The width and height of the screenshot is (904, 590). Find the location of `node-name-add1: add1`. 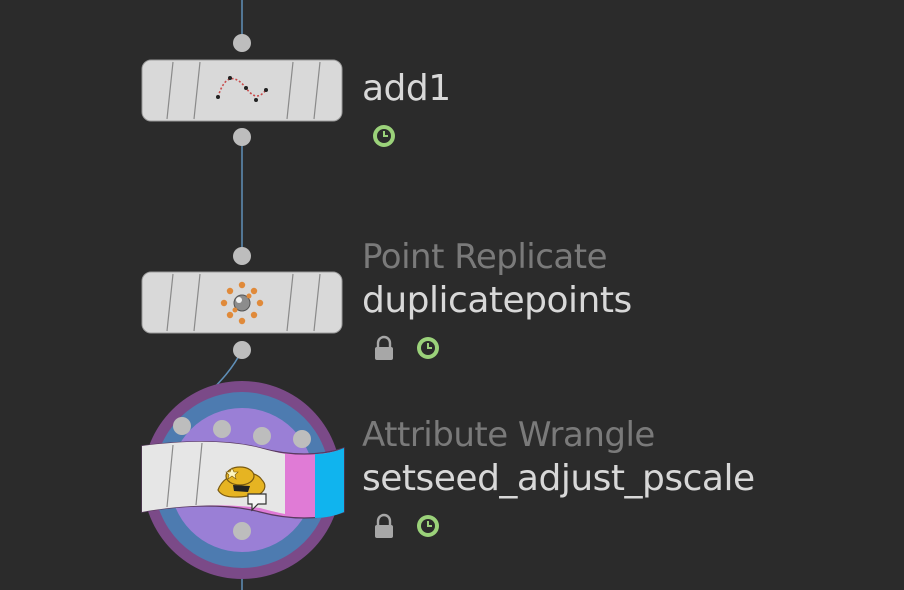

node-name-add1: add1 is located at coordinates (406, 88).